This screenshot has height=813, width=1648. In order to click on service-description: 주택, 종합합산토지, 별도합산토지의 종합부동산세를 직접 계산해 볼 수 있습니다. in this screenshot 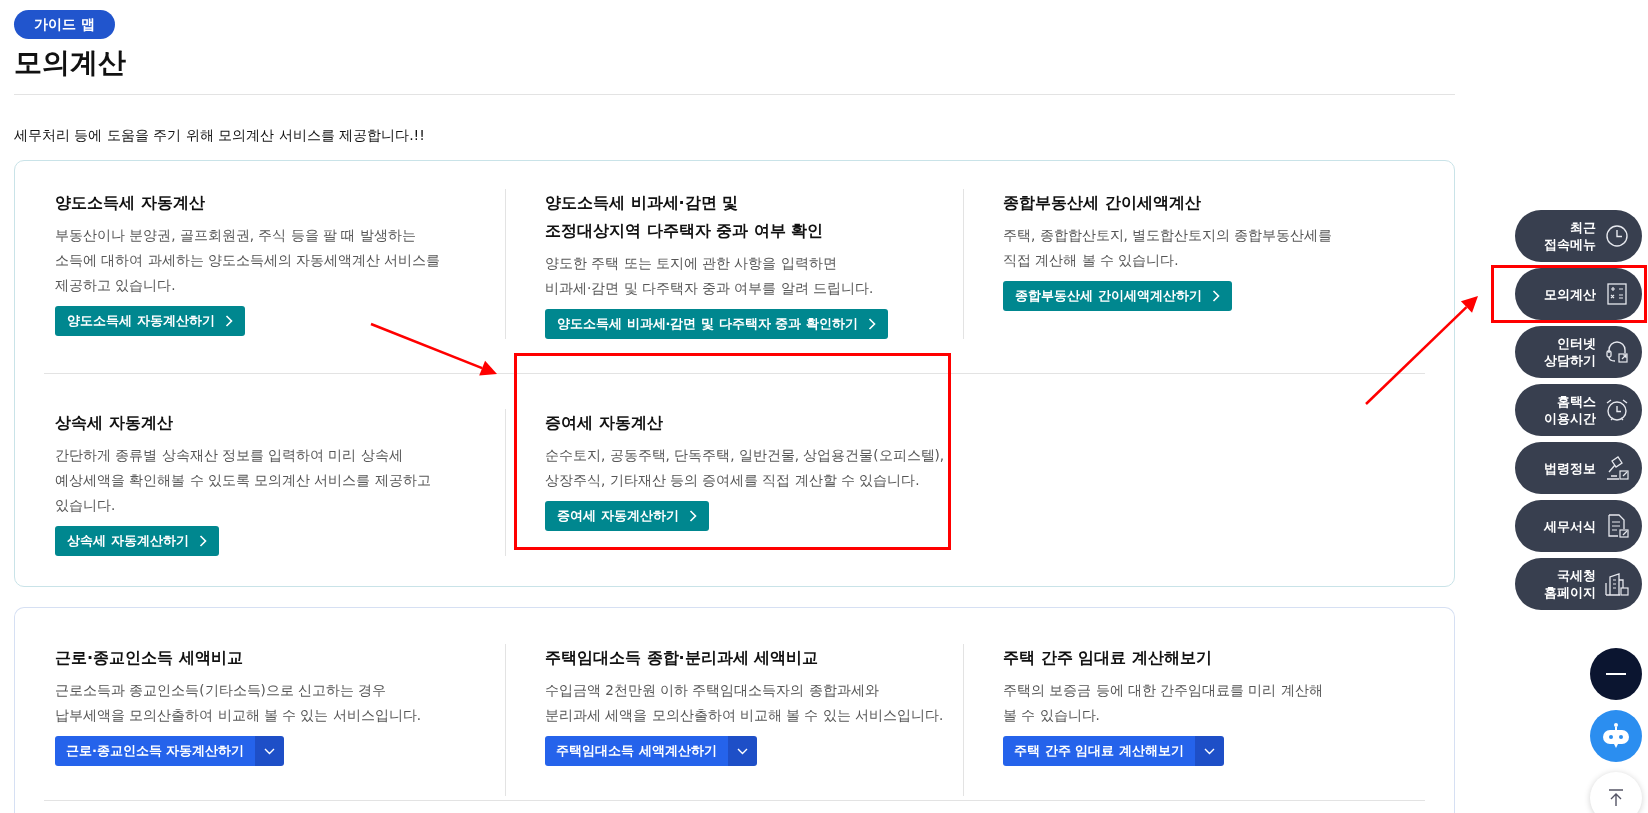, I will do `click(1168, 248)`.